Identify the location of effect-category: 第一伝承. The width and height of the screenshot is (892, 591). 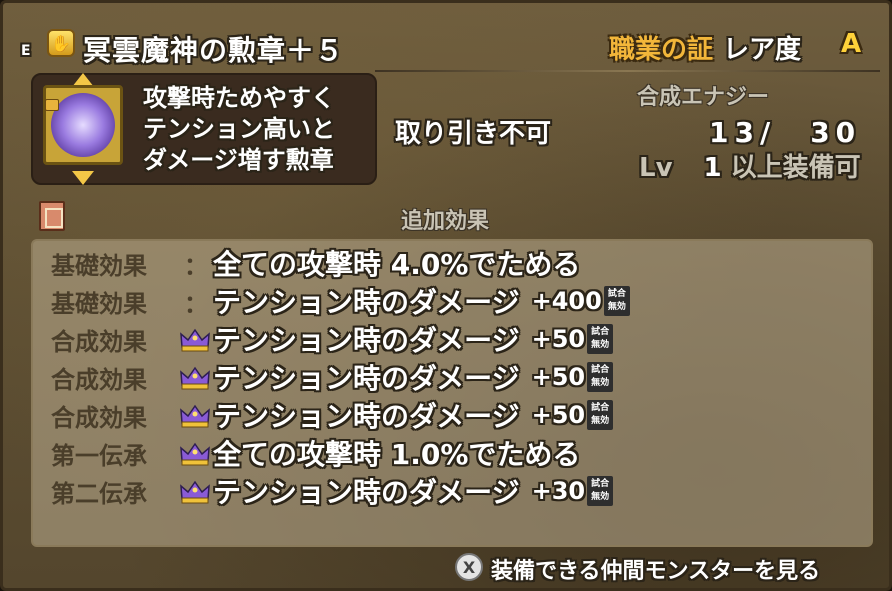
(99, 455).